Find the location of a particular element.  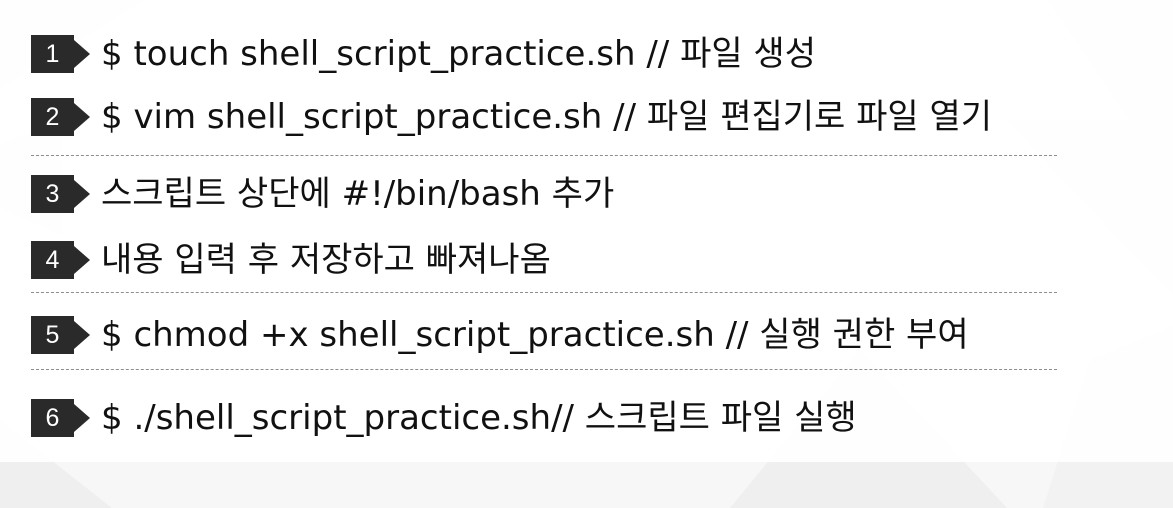

step-number-1: 1 is located at coordinates (52, 54).